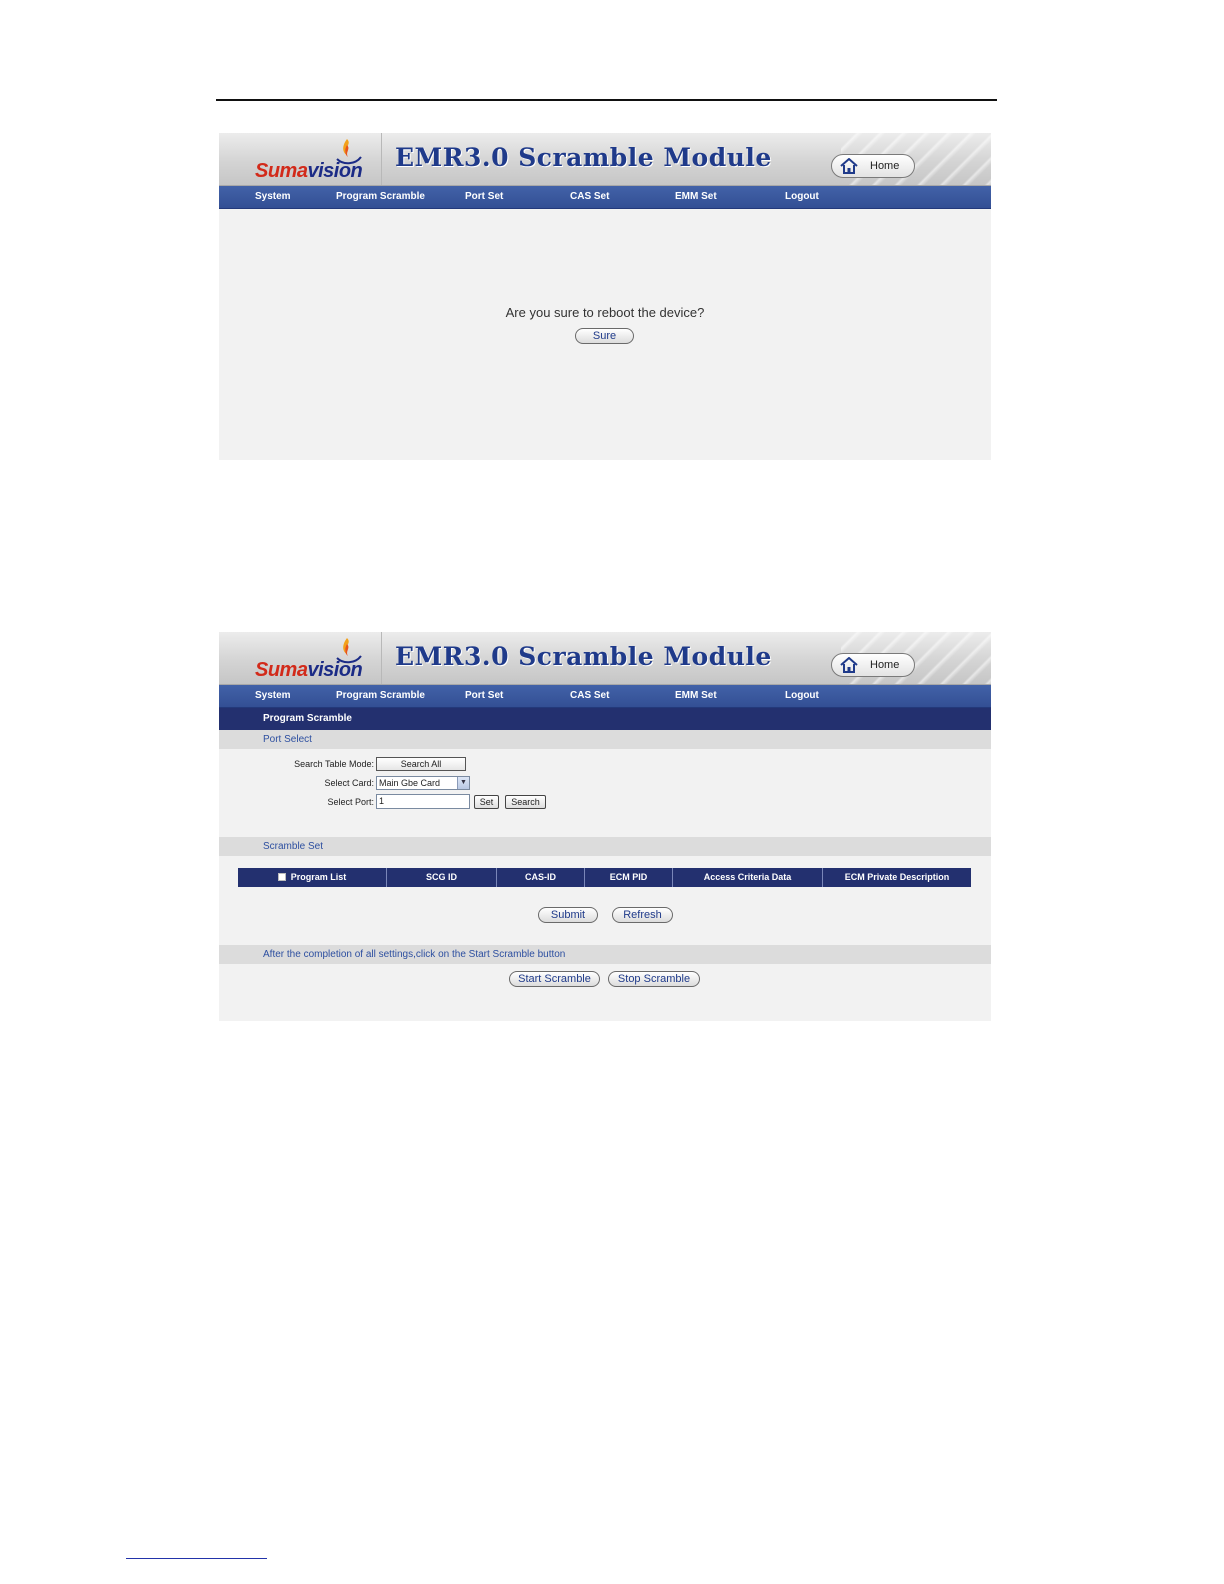 This screenshot has width=1224, height=1584. What do you see at coordinates (554, 979) in the screenshot?
I see `start-scramble-button: Start Scramble` at bounding box center [554, 979].